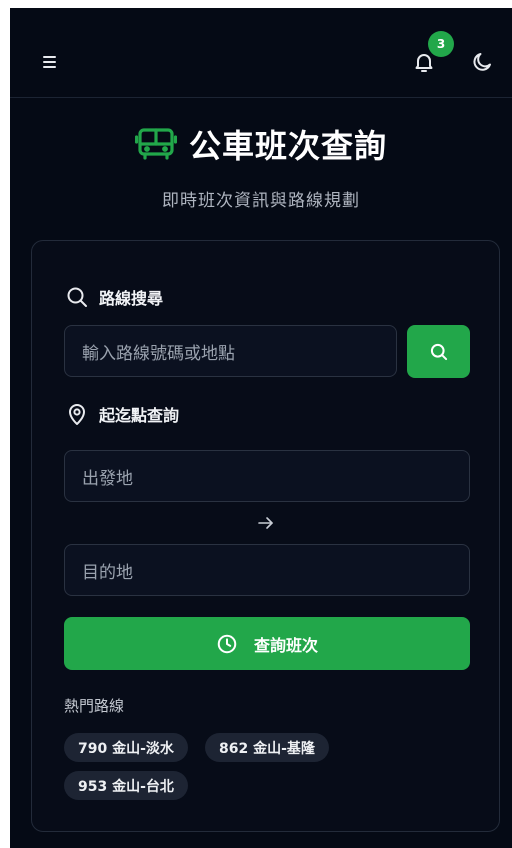 The width and height of the screenshot is (512, 848). I want to click on popular-route-chip: 790 金山-淡水, so click(126, 747).